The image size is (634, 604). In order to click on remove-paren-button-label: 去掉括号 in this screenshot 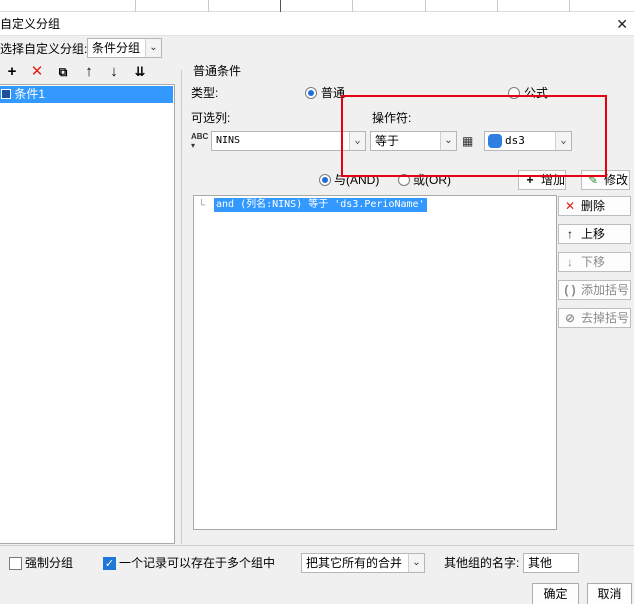, I will do `click(605, 318)`.